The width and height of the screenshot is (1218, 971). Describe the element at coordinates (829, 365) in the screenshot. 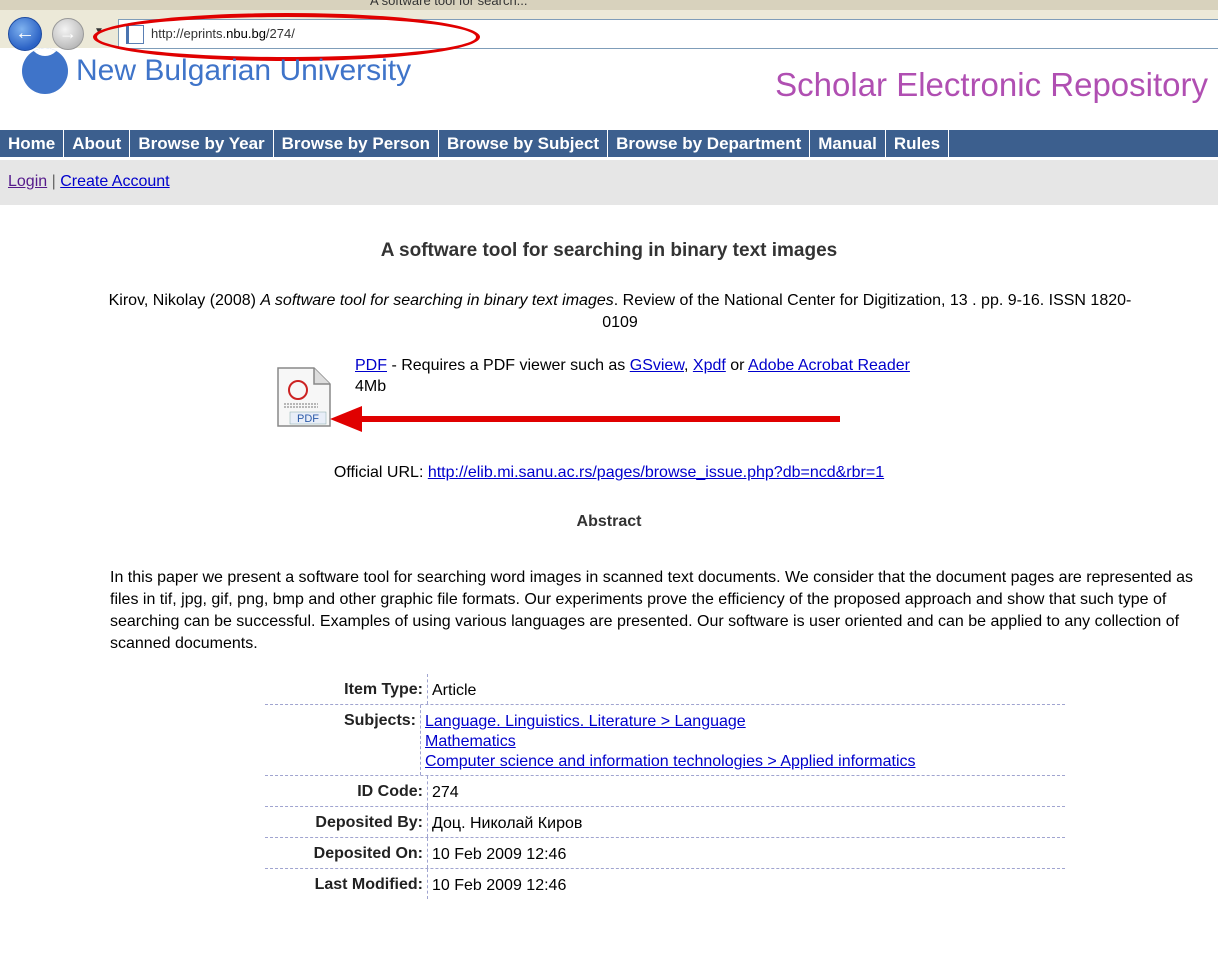

I see `acrobat-reader-link: Adobe Acrobat Reader` at that location.